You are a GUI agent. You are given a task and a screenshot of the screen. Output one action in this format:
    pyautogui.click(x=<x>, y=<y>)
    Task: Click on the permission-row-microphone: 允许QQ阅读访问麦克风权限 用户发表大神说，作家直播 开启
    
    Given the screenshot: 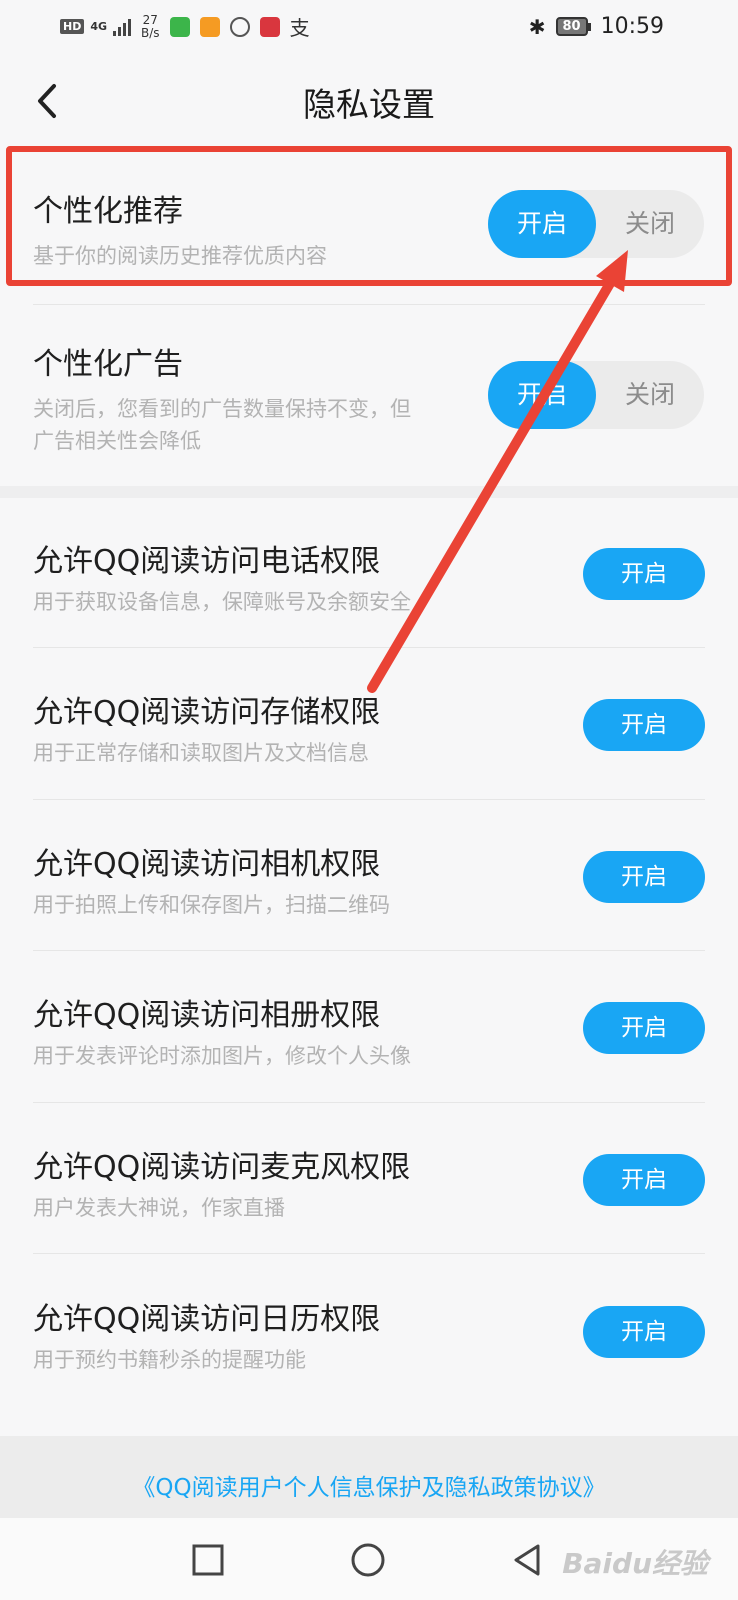 What is the action you would take?
    pyautogui.click(x=369, y=1179)
    